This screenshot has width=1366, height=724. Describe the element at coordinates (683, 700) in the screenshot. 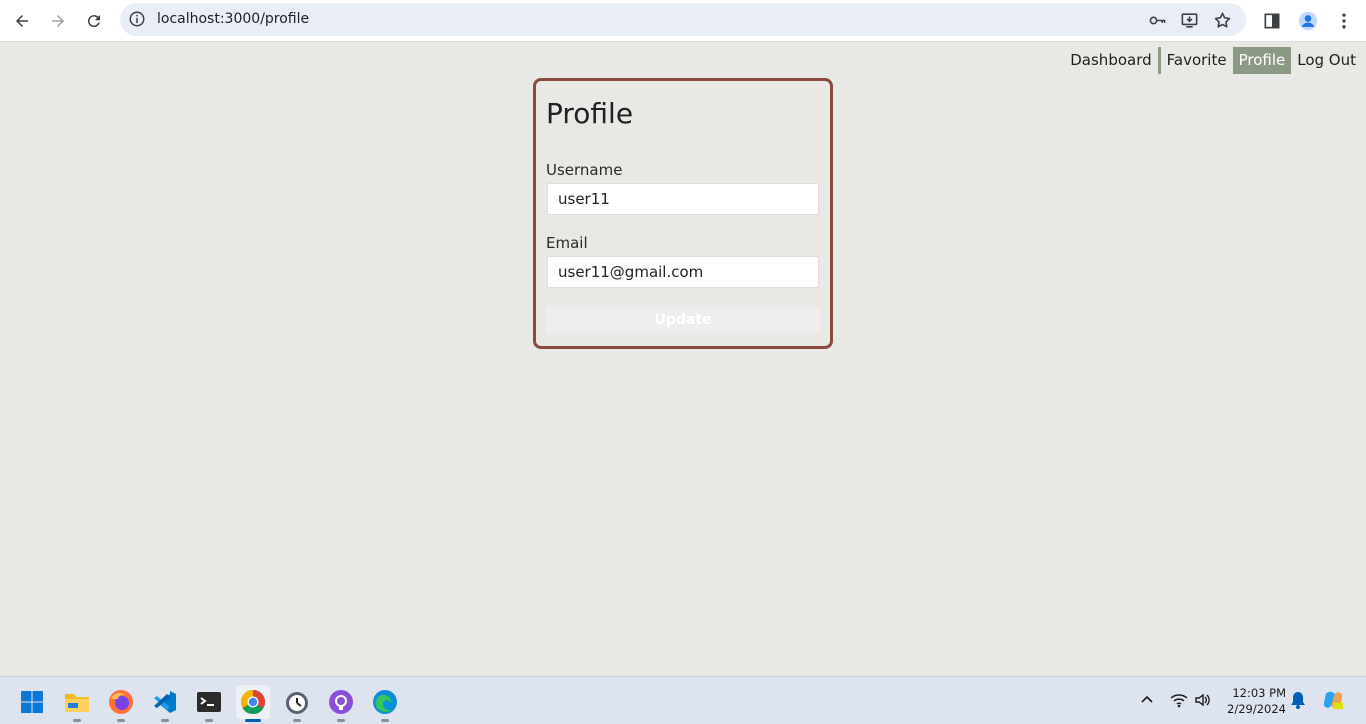

I see `taskbar: 12:03 PM 2/29/2024` at that location.